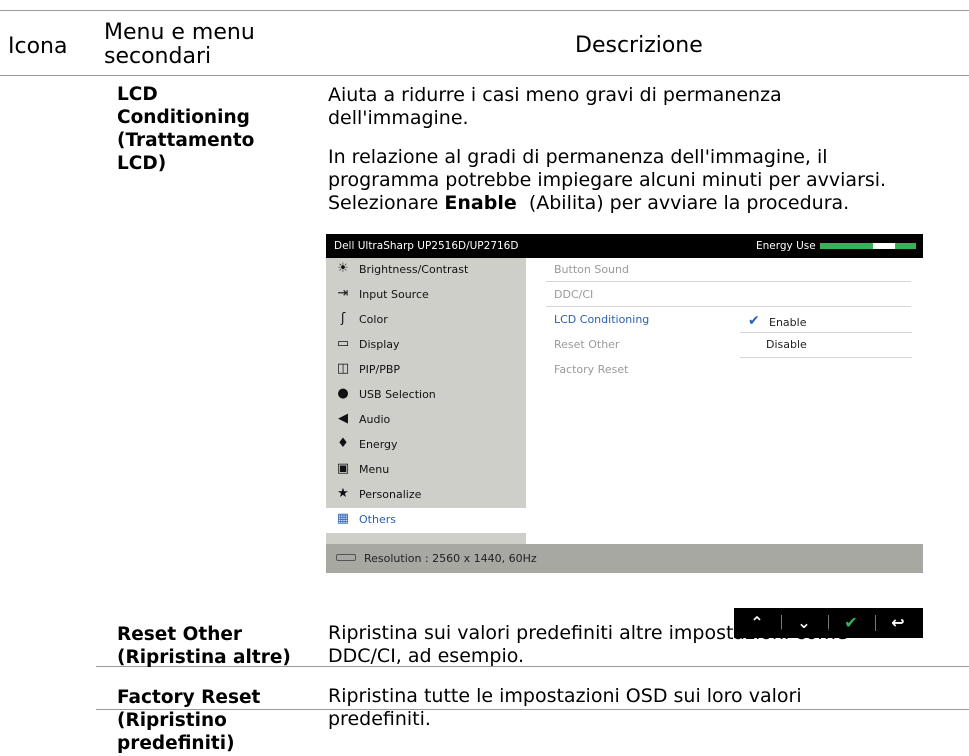  What do you see at coordinates (390, 494) in the screenshot?
I see `menu-item-label: Personalize` at bounding box center [390, 494].